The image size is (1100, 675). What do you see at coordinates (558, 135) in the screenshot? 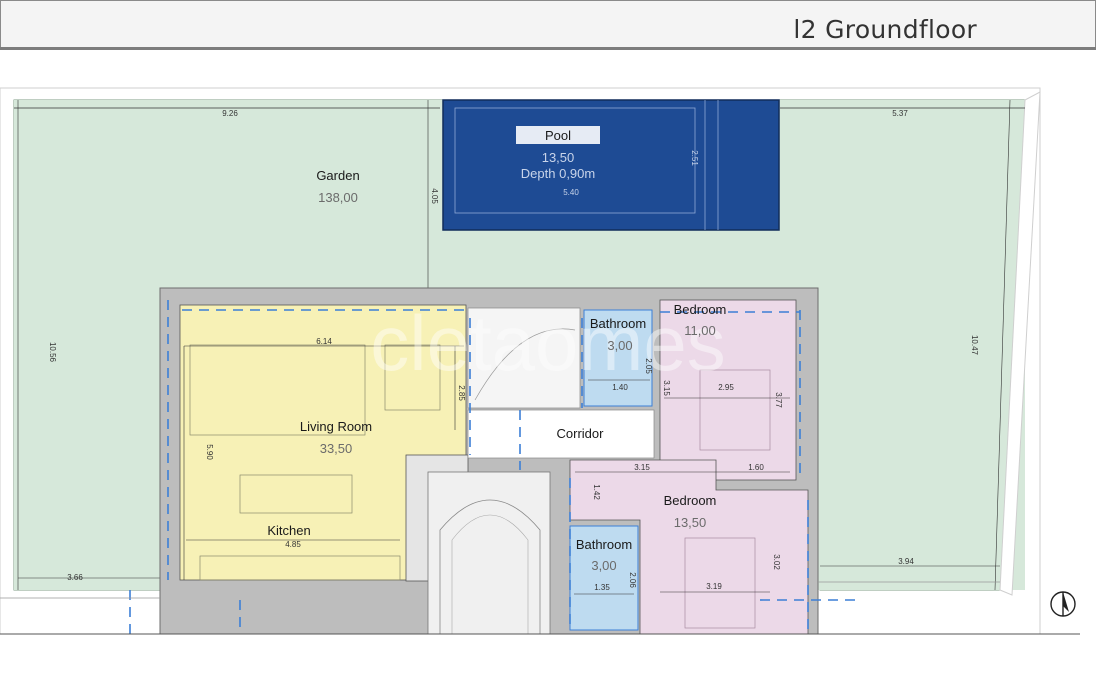
I see `pool-label: Pool` at bounding box center [558, 135].